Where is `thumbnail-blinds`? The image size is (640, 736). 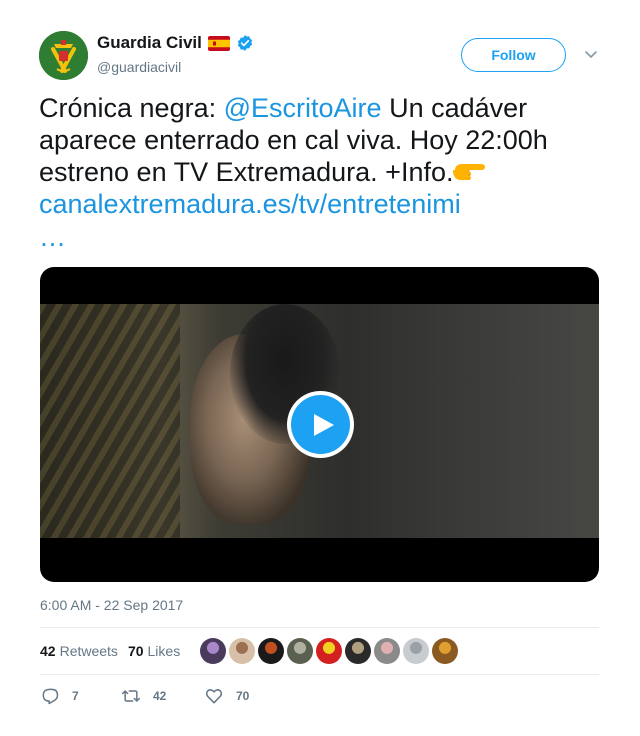
thumbnail-blinds is located at coordinates (110, 421).